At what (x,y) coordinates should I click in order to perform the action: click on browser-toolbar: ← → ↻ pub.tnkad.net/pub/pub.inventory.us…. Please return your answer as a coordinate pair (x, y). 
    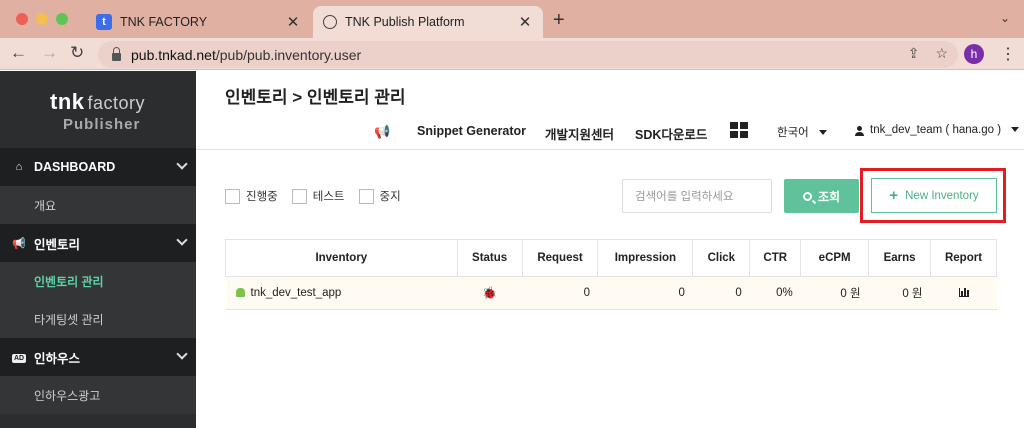
    Looking at the image, I should click on (512, 54).